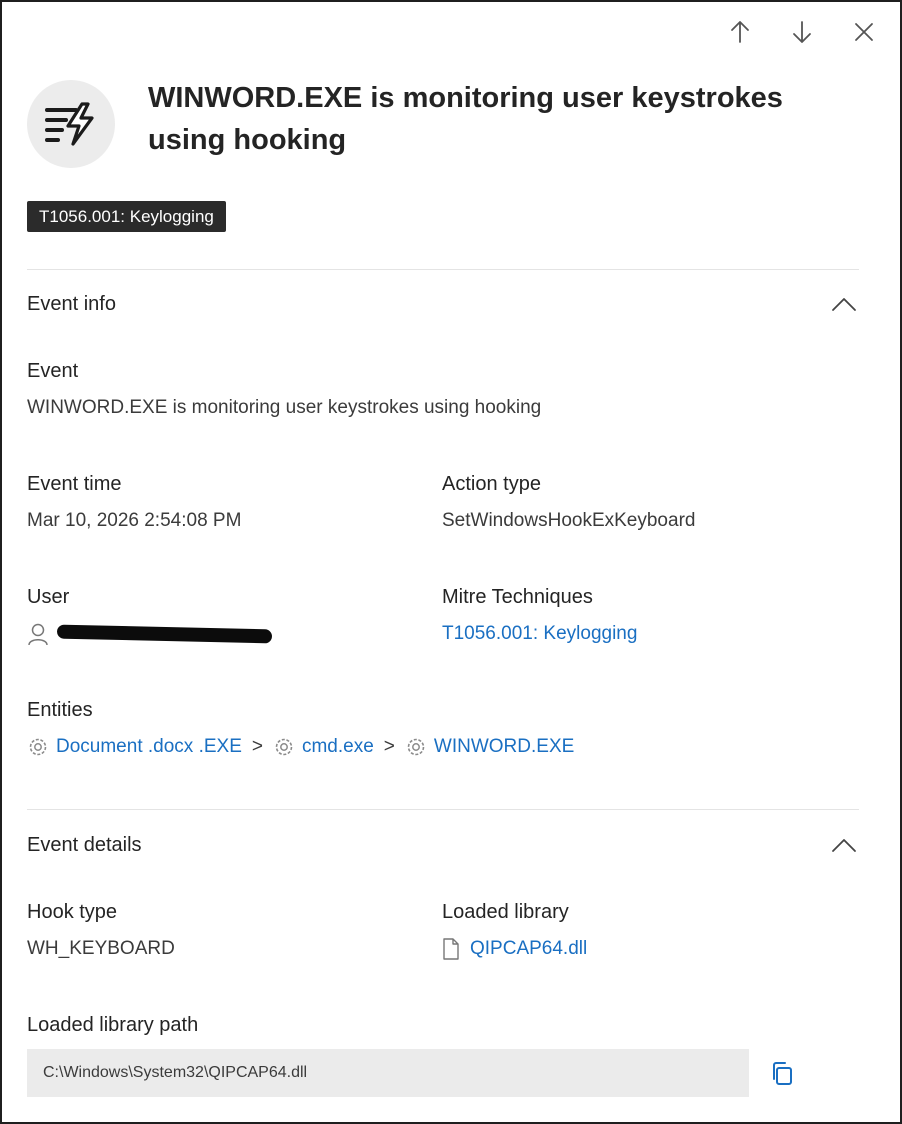 This screenshot has height=1124, width=902. Describe the element at coordinates (149, 747) in the screenshot. I see `entity-link: Document .docx .EXE` at that location.